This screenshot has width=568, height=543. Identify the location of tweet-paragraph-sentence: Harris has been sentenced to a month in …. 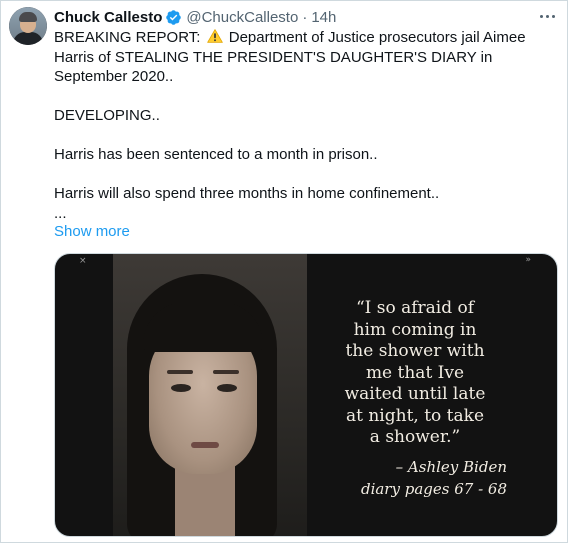
(216, 154).